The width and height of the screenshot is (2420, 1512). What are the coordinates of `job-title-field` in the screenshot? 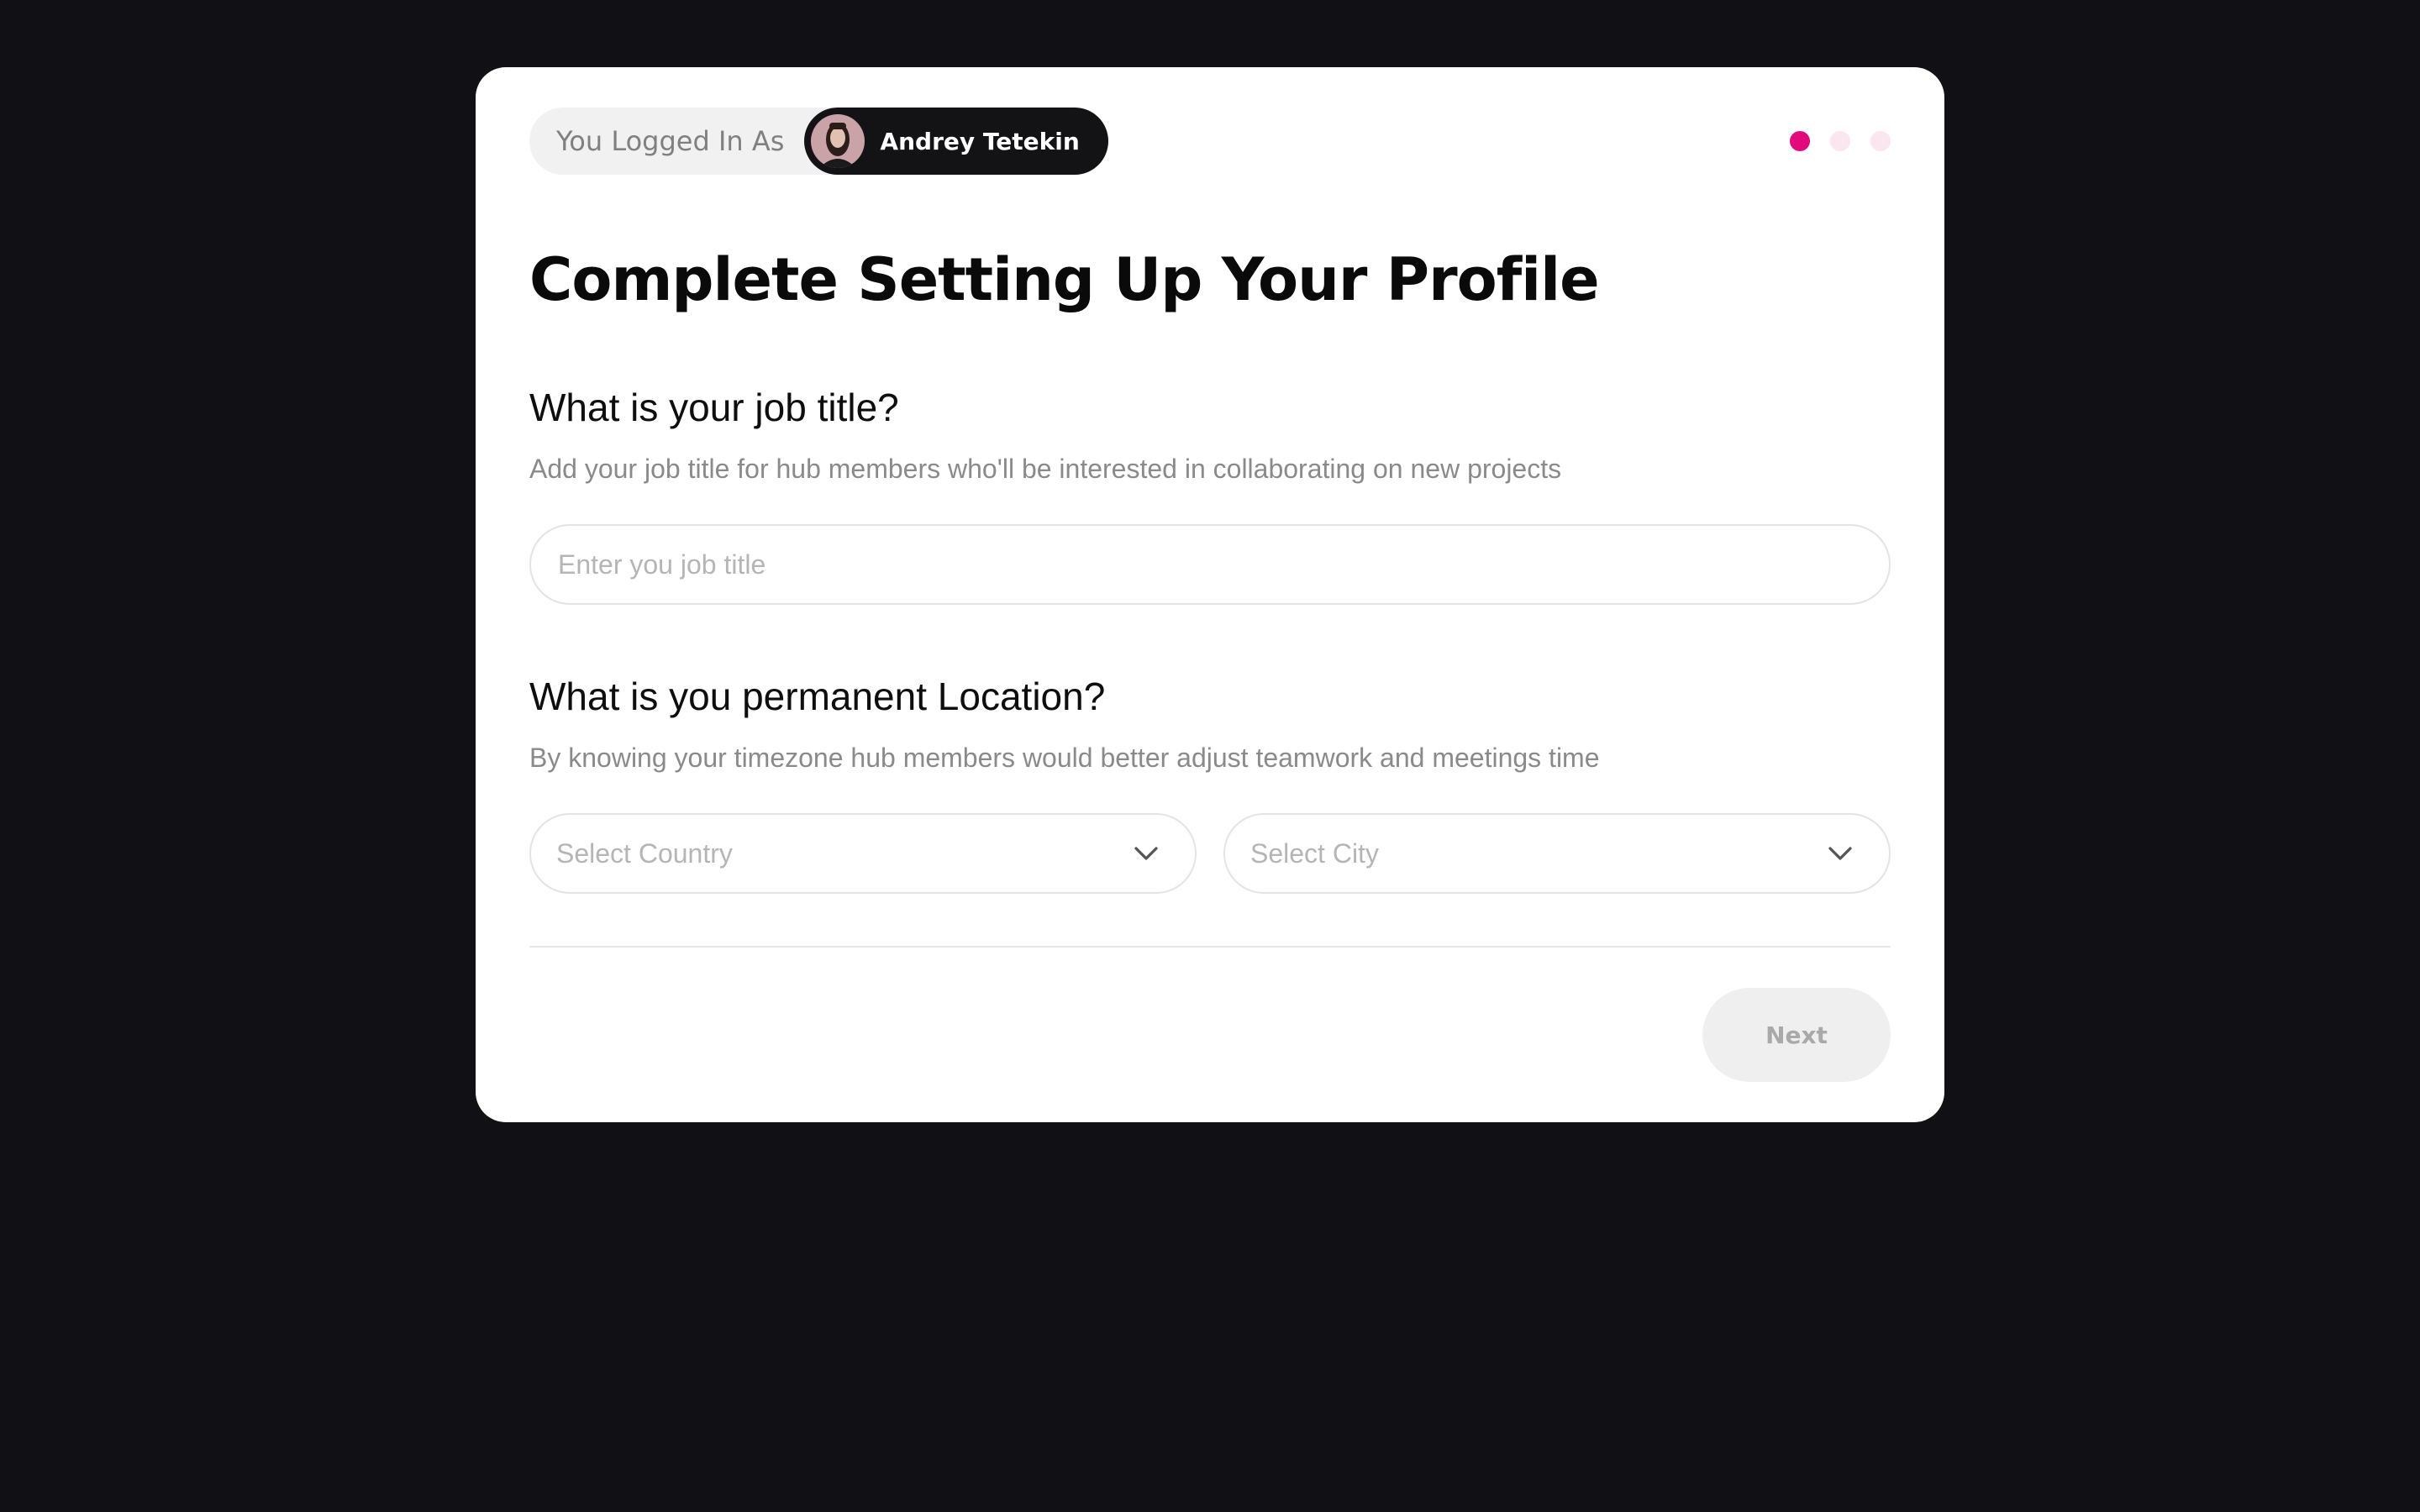 It's located at (1210, 564).